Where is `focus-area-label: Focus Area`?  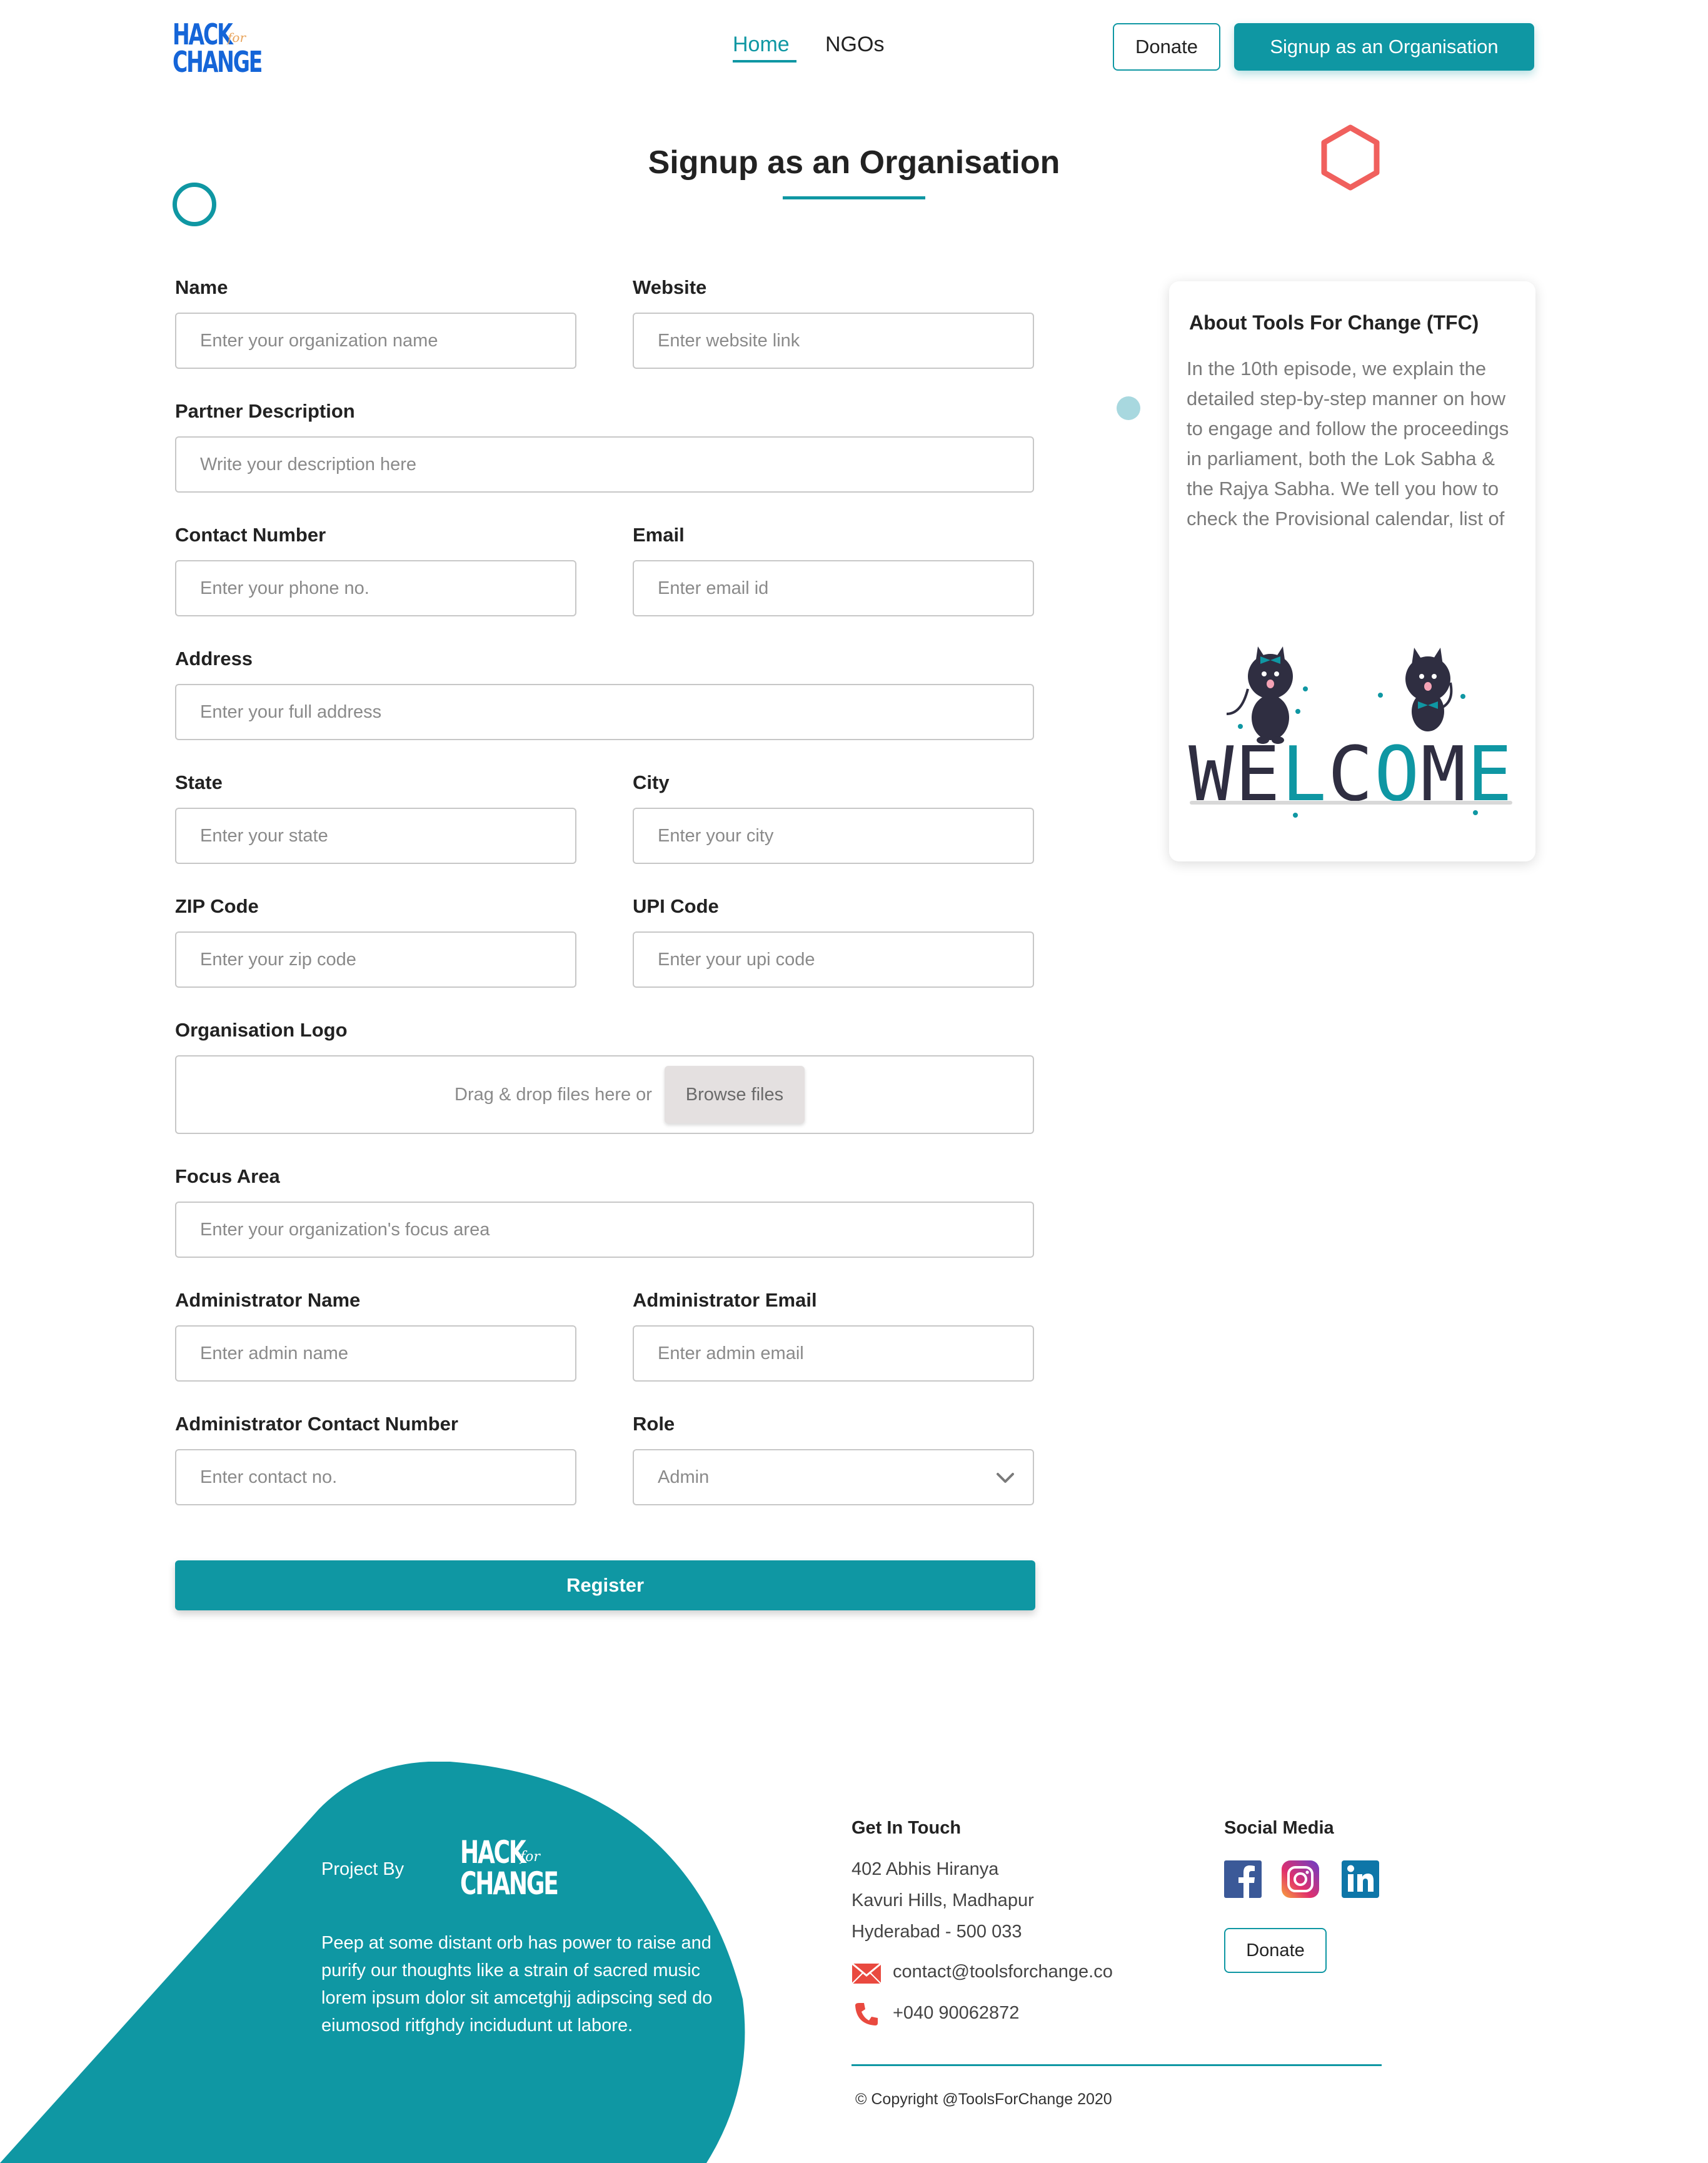 focus-area-label: Focus Area is located at coordinates (227, 1176).